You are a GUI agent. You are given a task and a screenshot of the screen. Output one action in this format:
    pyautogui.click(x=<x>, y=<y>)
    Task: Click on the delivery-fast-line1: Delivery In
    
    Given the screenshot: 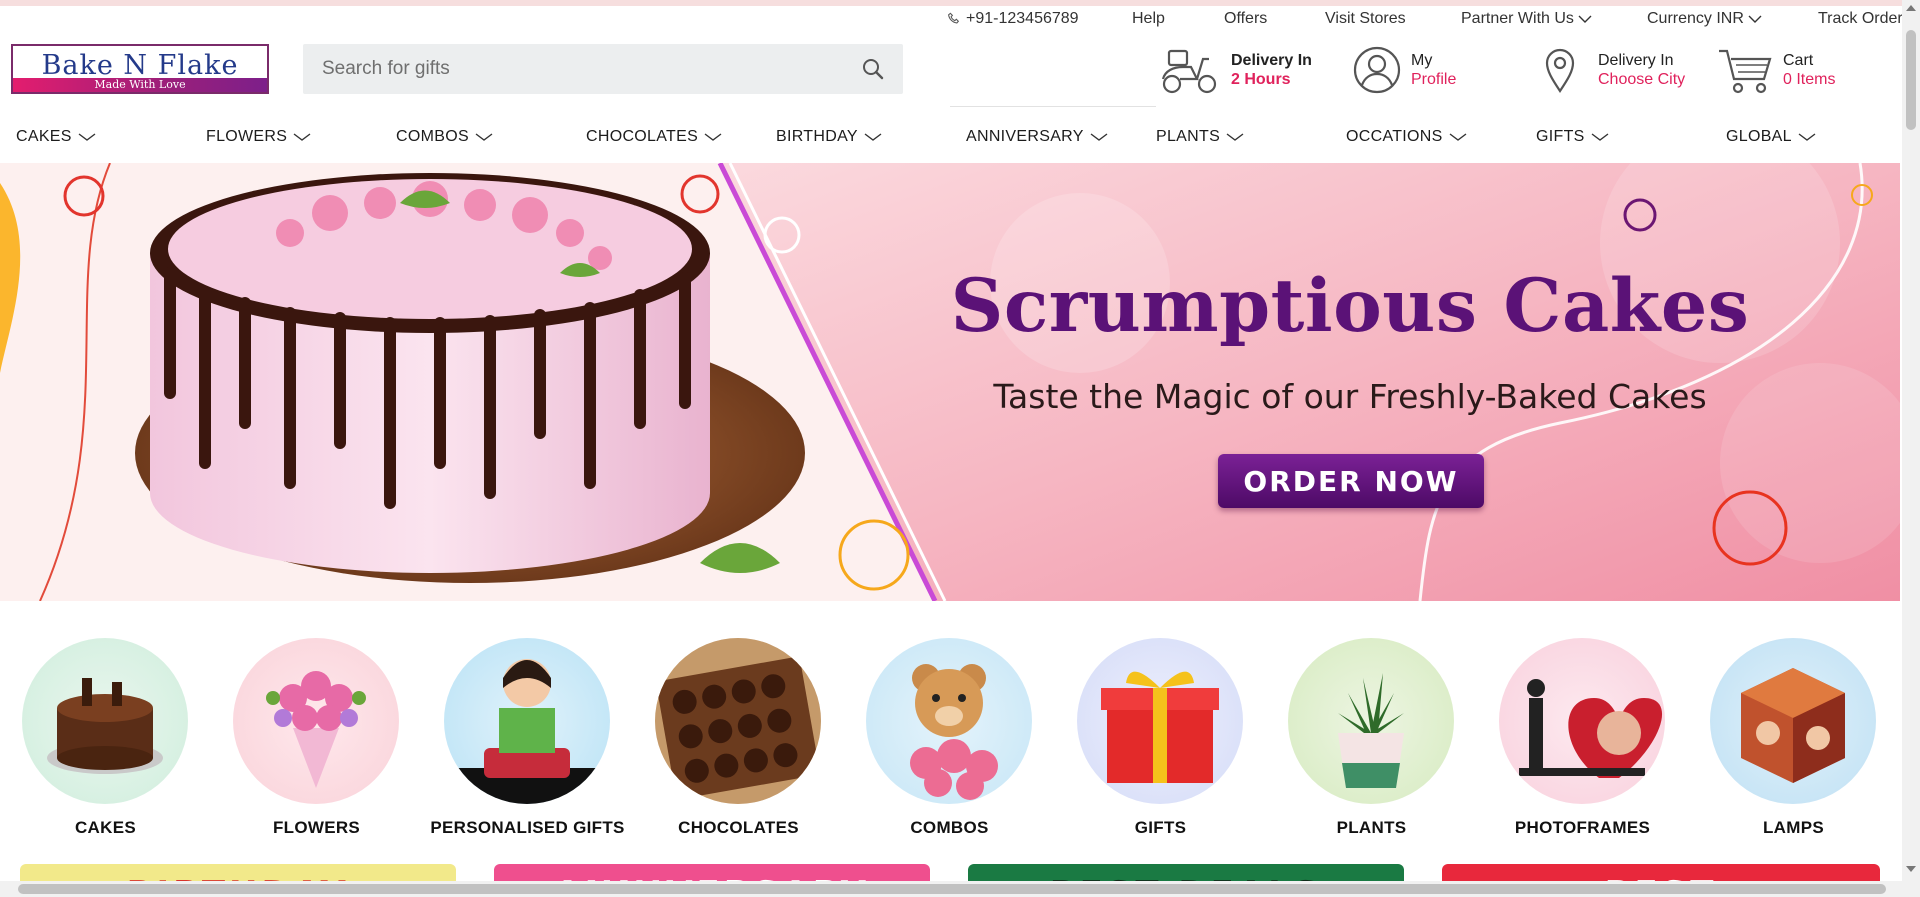 What is the action you would take?
    pyautogui.click(x=1271, y=60)
    